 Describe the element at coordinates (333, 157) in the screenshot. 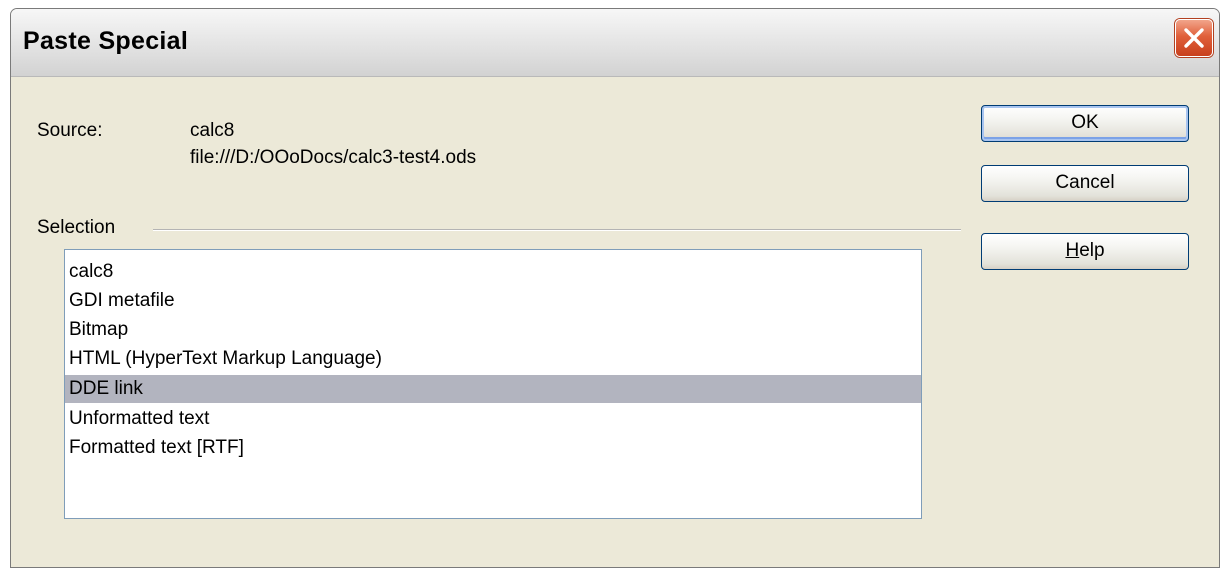

I see `source-file: file:///D:/OOoDocs/calc3-test4.ods` at that location.